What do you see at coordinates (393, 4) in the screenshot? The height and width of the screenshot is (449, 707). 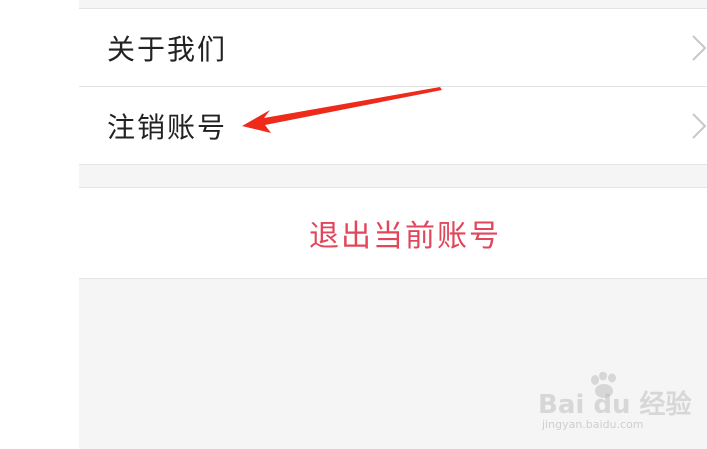 I see `top-spacer` at bounding box center [393, 4].